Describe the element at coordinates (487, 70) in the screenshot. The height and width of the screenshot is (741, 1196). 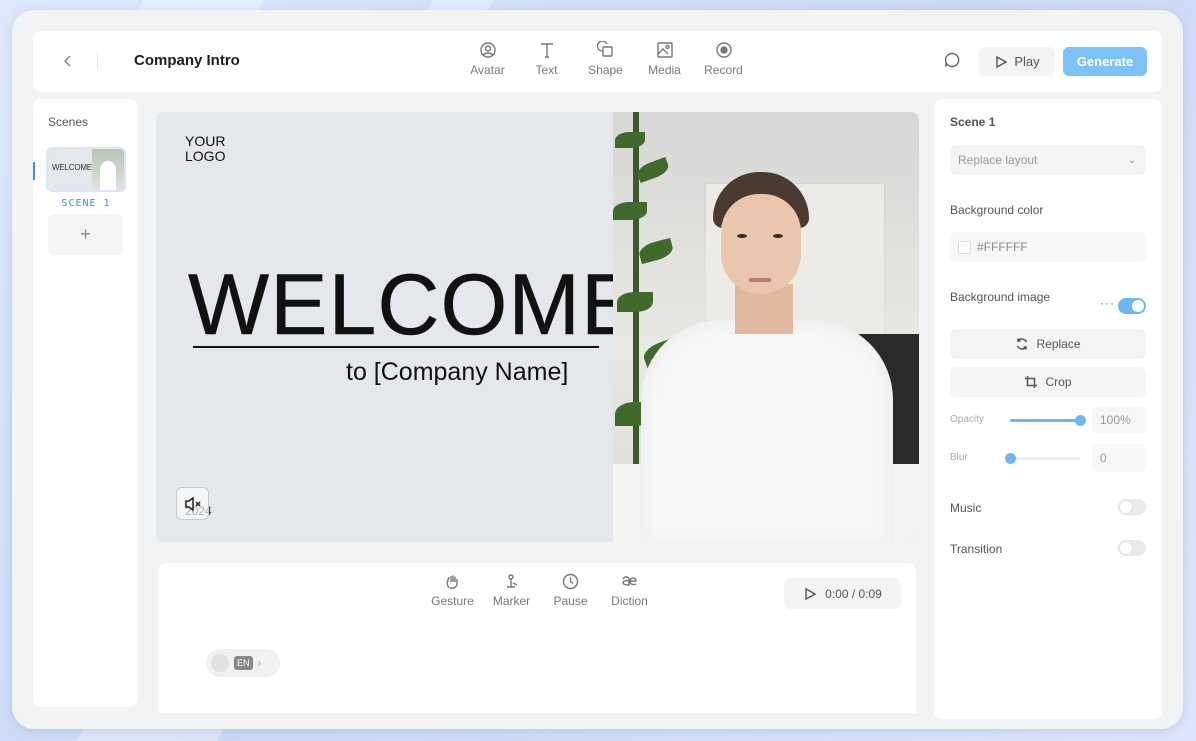
I see `tool-label: Avatar` at that location.